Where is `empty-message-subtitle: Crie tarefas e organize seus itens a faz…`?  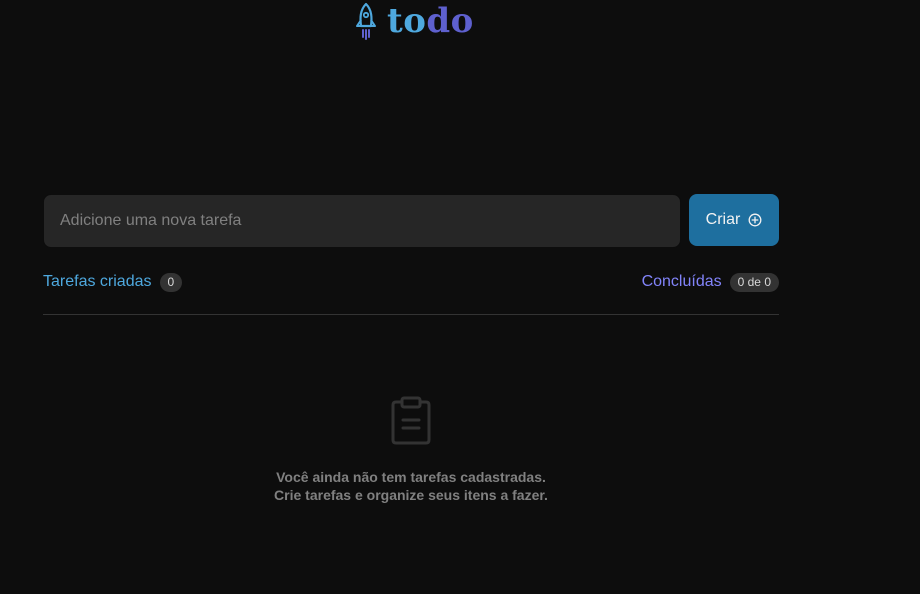 empty-message-subtitle: Crie tarefas e organize seus itens a faz… is located at coordinates (411, 495).